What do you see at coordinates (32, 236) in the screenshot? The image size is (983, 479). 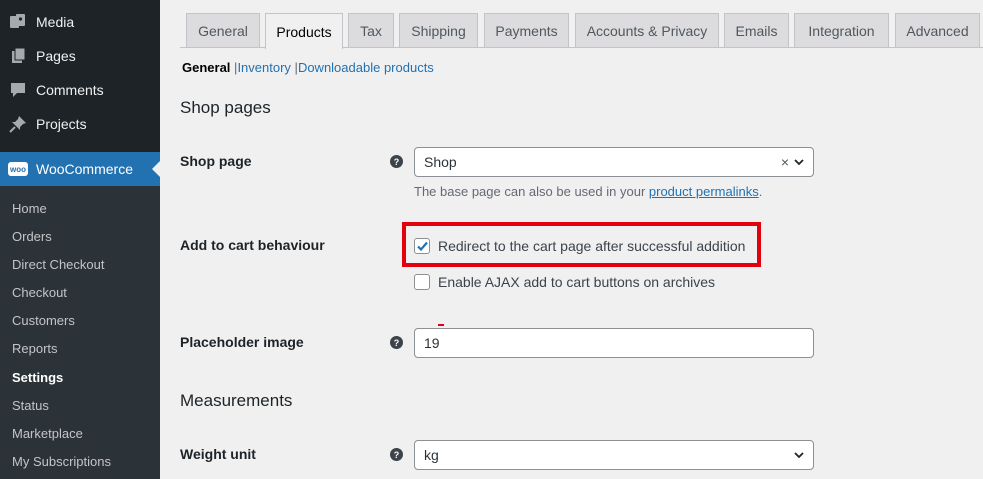 I see `submenu-item-orders: Orders` at bounding box center [32, 236].